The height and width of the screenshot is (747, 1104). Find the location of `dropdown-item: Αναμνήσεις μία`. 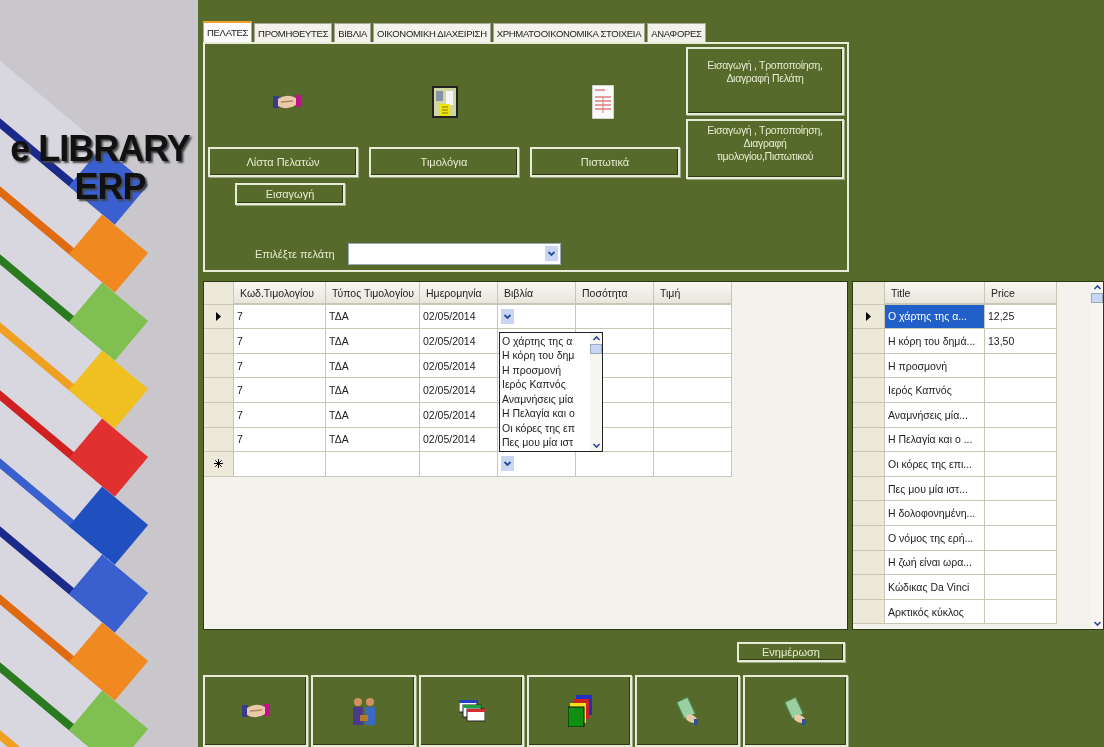

dropdown-item: Αναμνήσεις μία is located at coordinates (545, 399).